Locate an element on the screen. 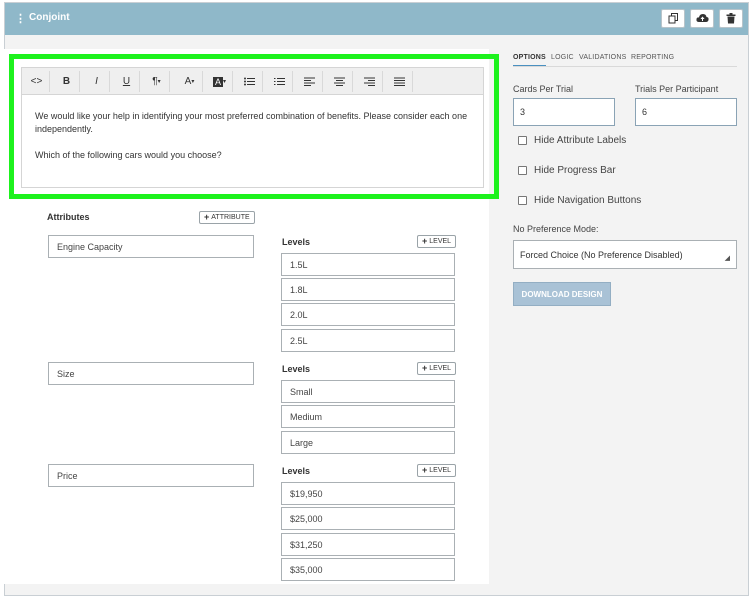 This screenshot has height=601, width=754. copy-icon is located at coordinates (673, 18).